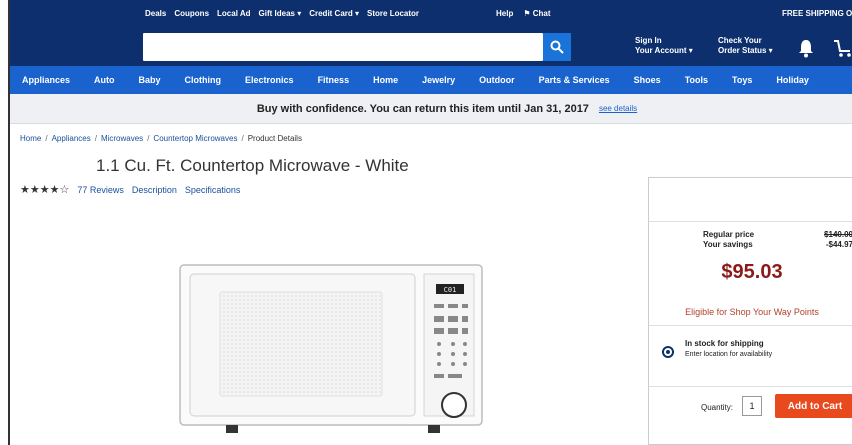 The height and width of the screenshot is (445, 852). What do you see at coordinates (668, 352) in the screenshot?
I see `shipping-radio` at bounding box center [668, 352].